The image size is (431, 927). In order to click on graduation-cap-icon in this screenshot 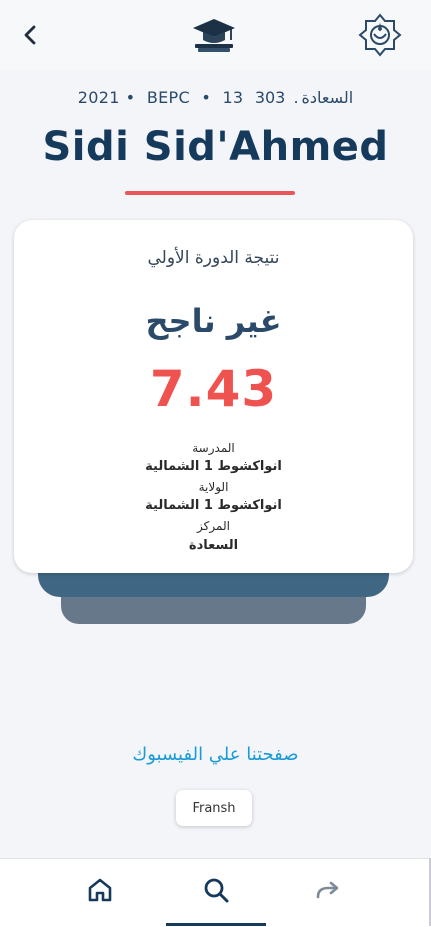, I will do `click(214, 35)`.